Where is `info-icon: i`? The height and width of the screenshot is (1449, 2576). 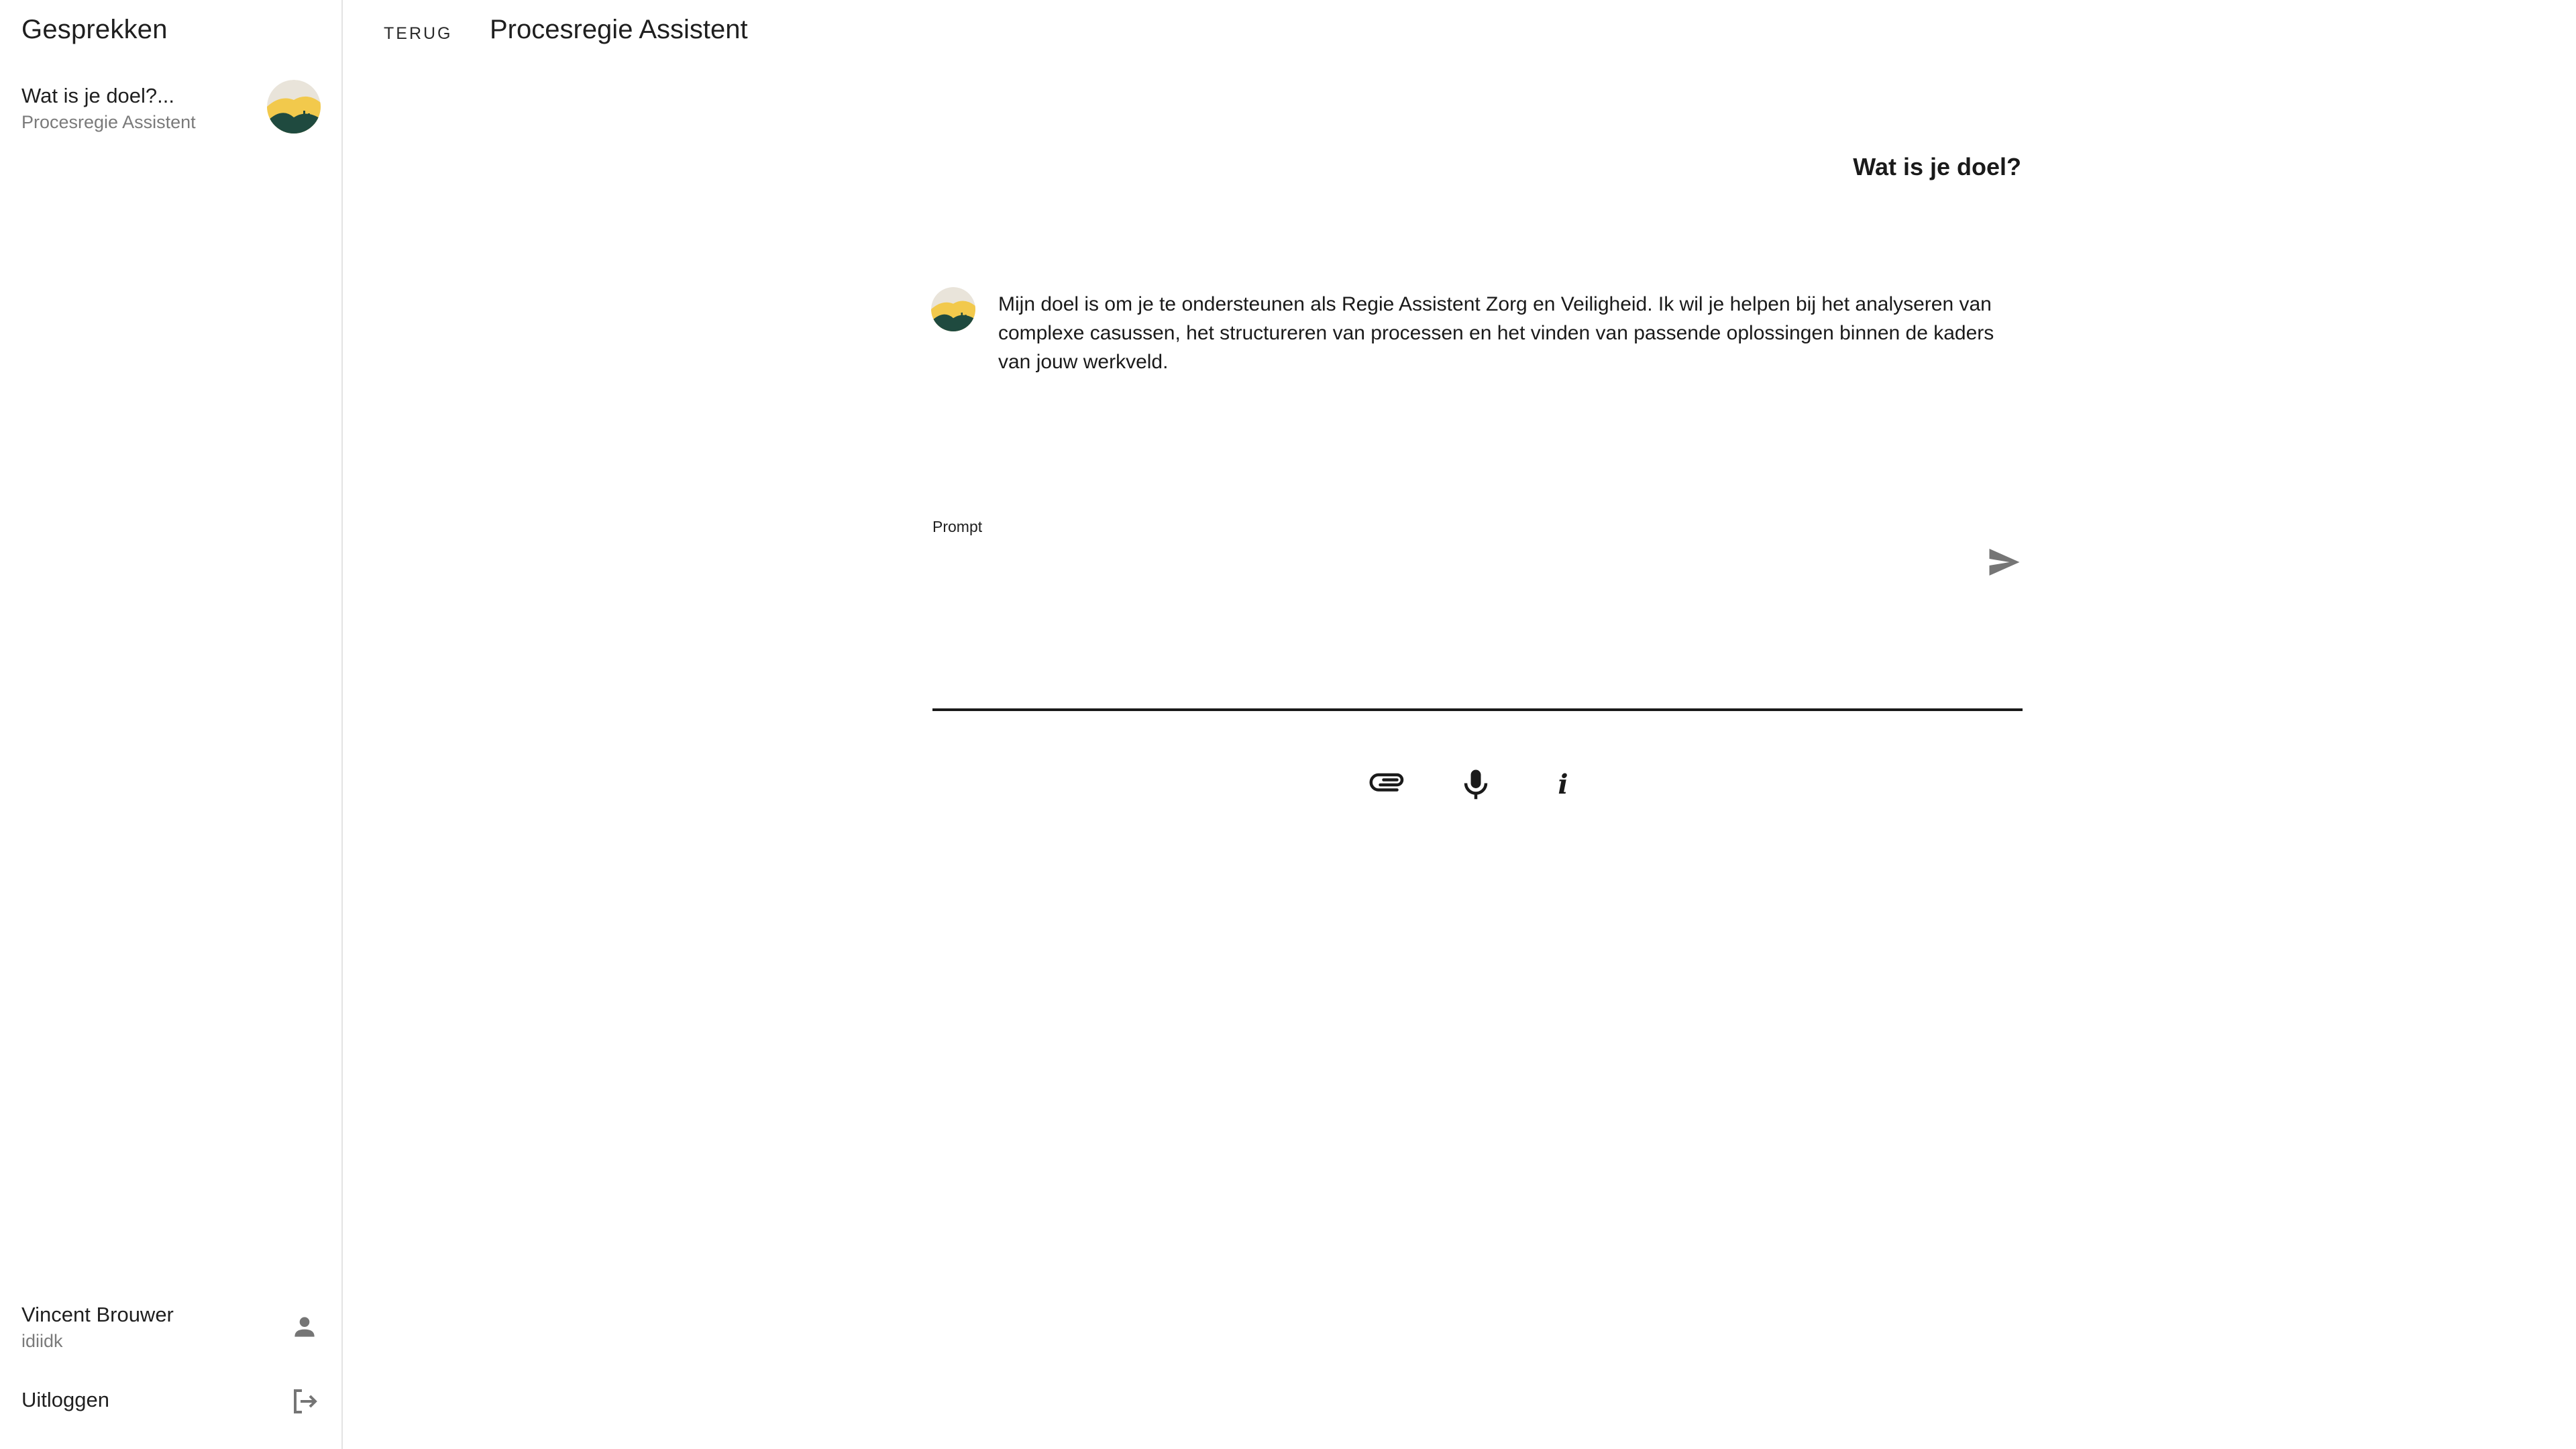
info-icon: i is located at coordinates (1563, 784).